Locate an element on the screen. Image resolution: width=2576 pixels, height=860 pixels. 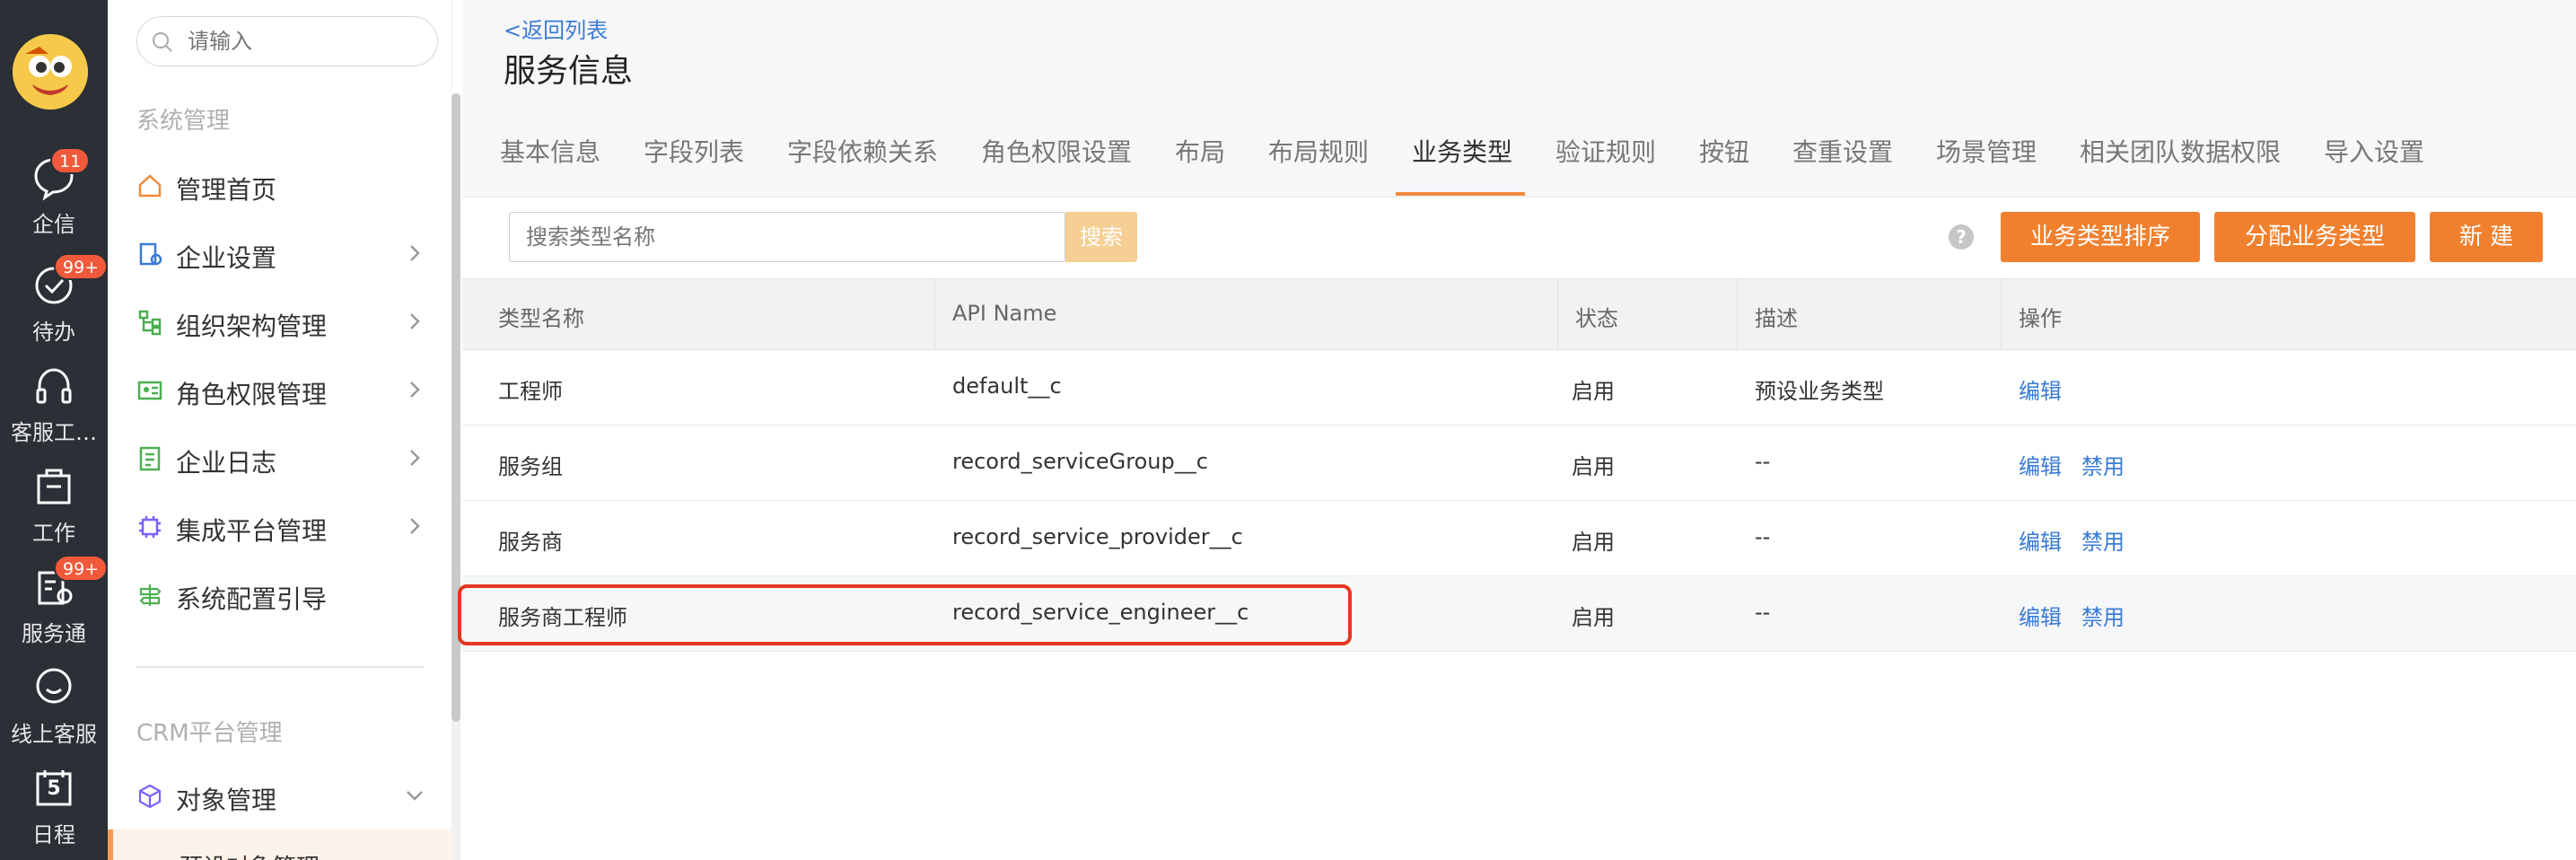
cell-api-name: record_service_provider__c is located at coordinates (1097, 536).